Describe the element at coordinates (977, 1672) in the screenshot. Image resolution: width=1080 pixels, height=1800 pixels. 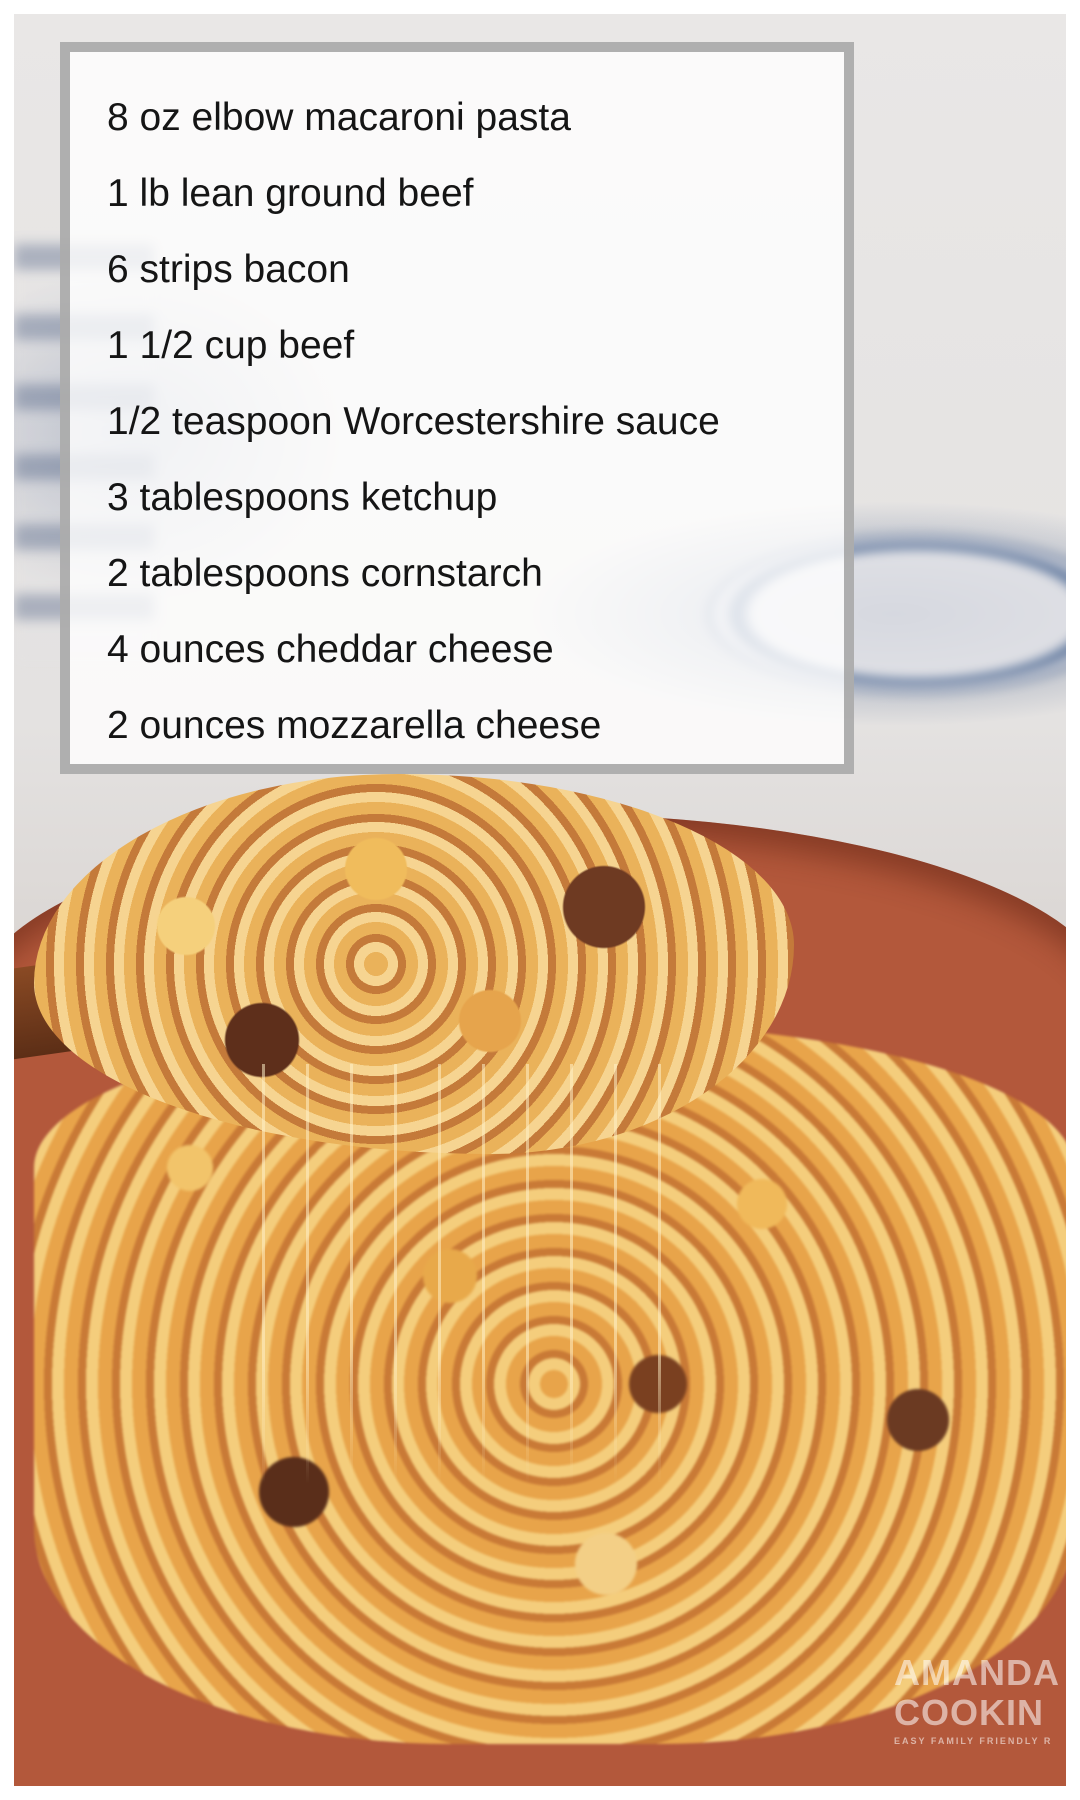
I see `watermark-line-1: AMANDA` at that location.